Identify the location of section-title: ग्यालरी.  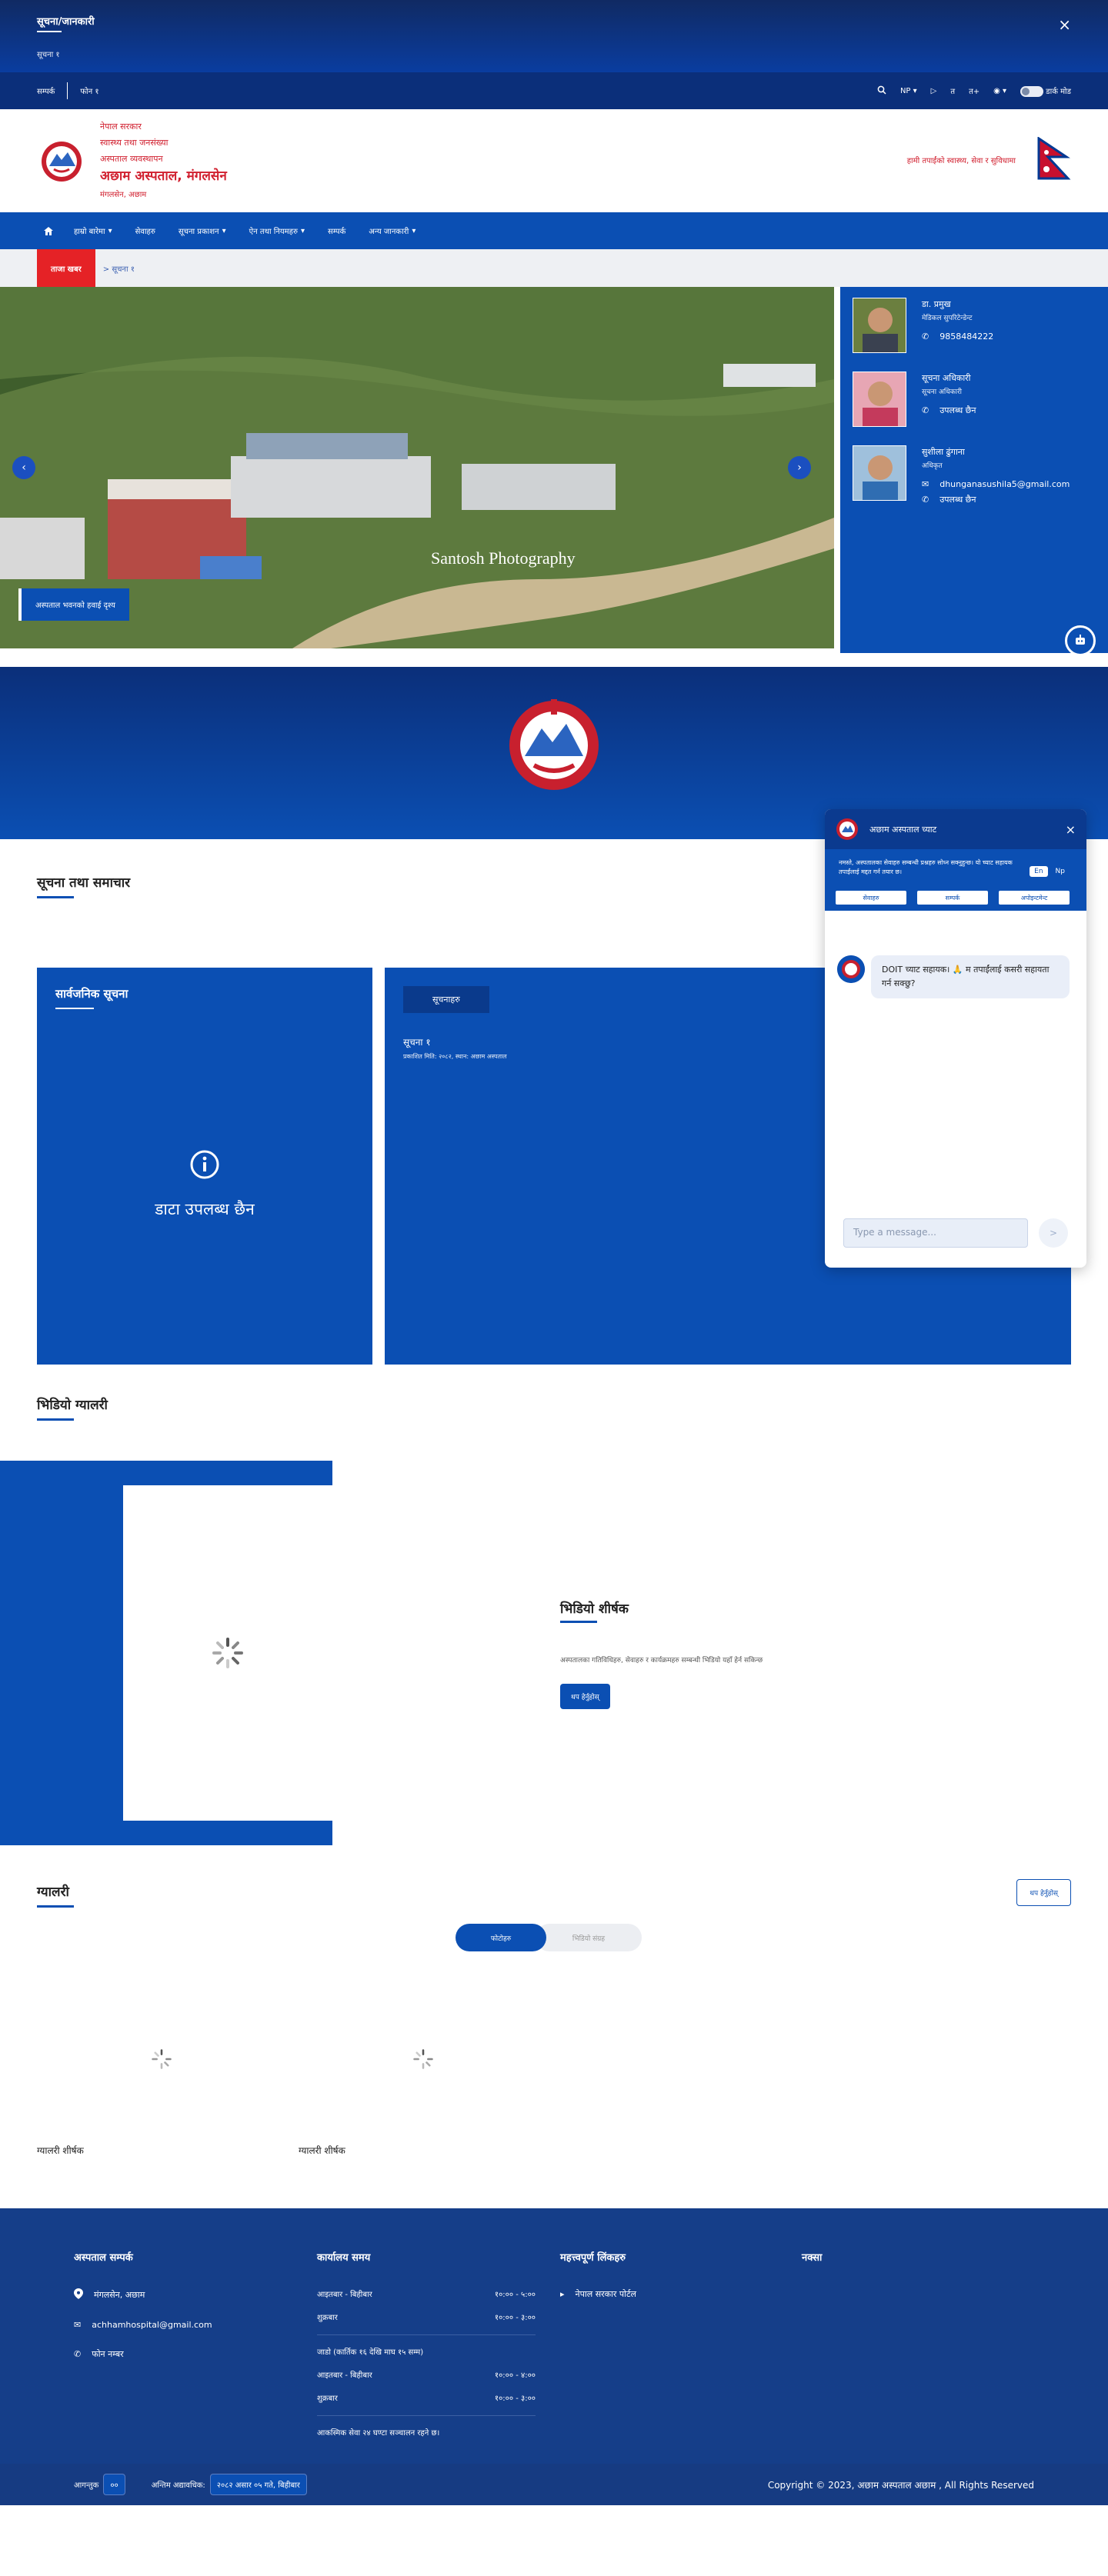
(56, 1895).